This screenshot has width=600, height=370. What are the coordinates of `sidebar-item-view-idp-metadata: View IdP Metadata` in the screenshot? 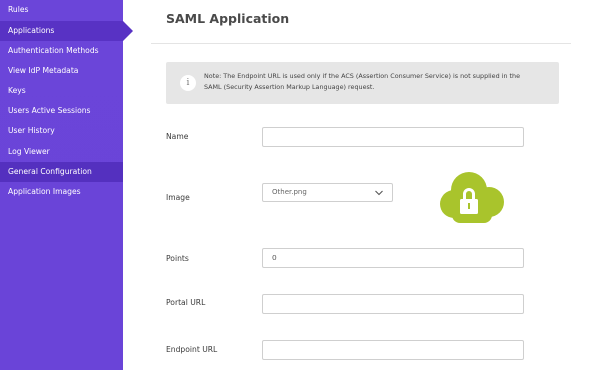 It's located at (61, 71).